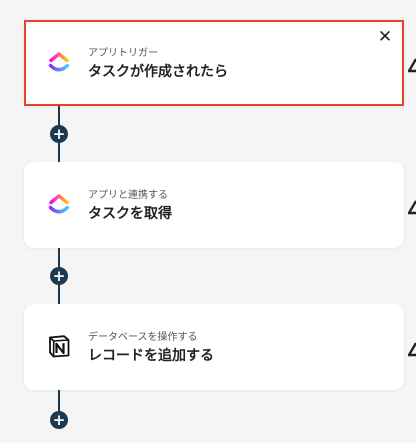 The image size is (416, 443). What do you see at coordinates (123, 53) in the screenshot?
I see `step-kind-label: アプリトリガー` at bounding box center [123, 53].